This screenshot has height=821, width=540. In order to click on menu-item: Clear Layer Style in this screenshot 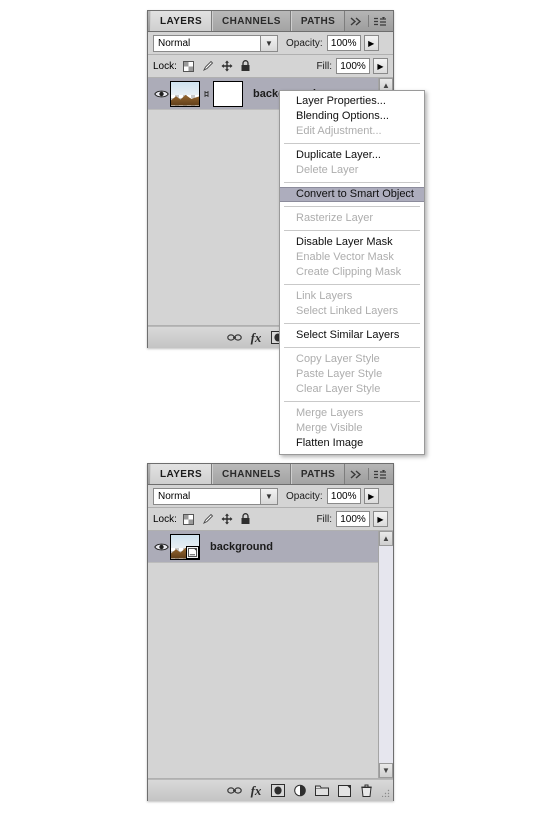, I will do `click(338, 389)`.